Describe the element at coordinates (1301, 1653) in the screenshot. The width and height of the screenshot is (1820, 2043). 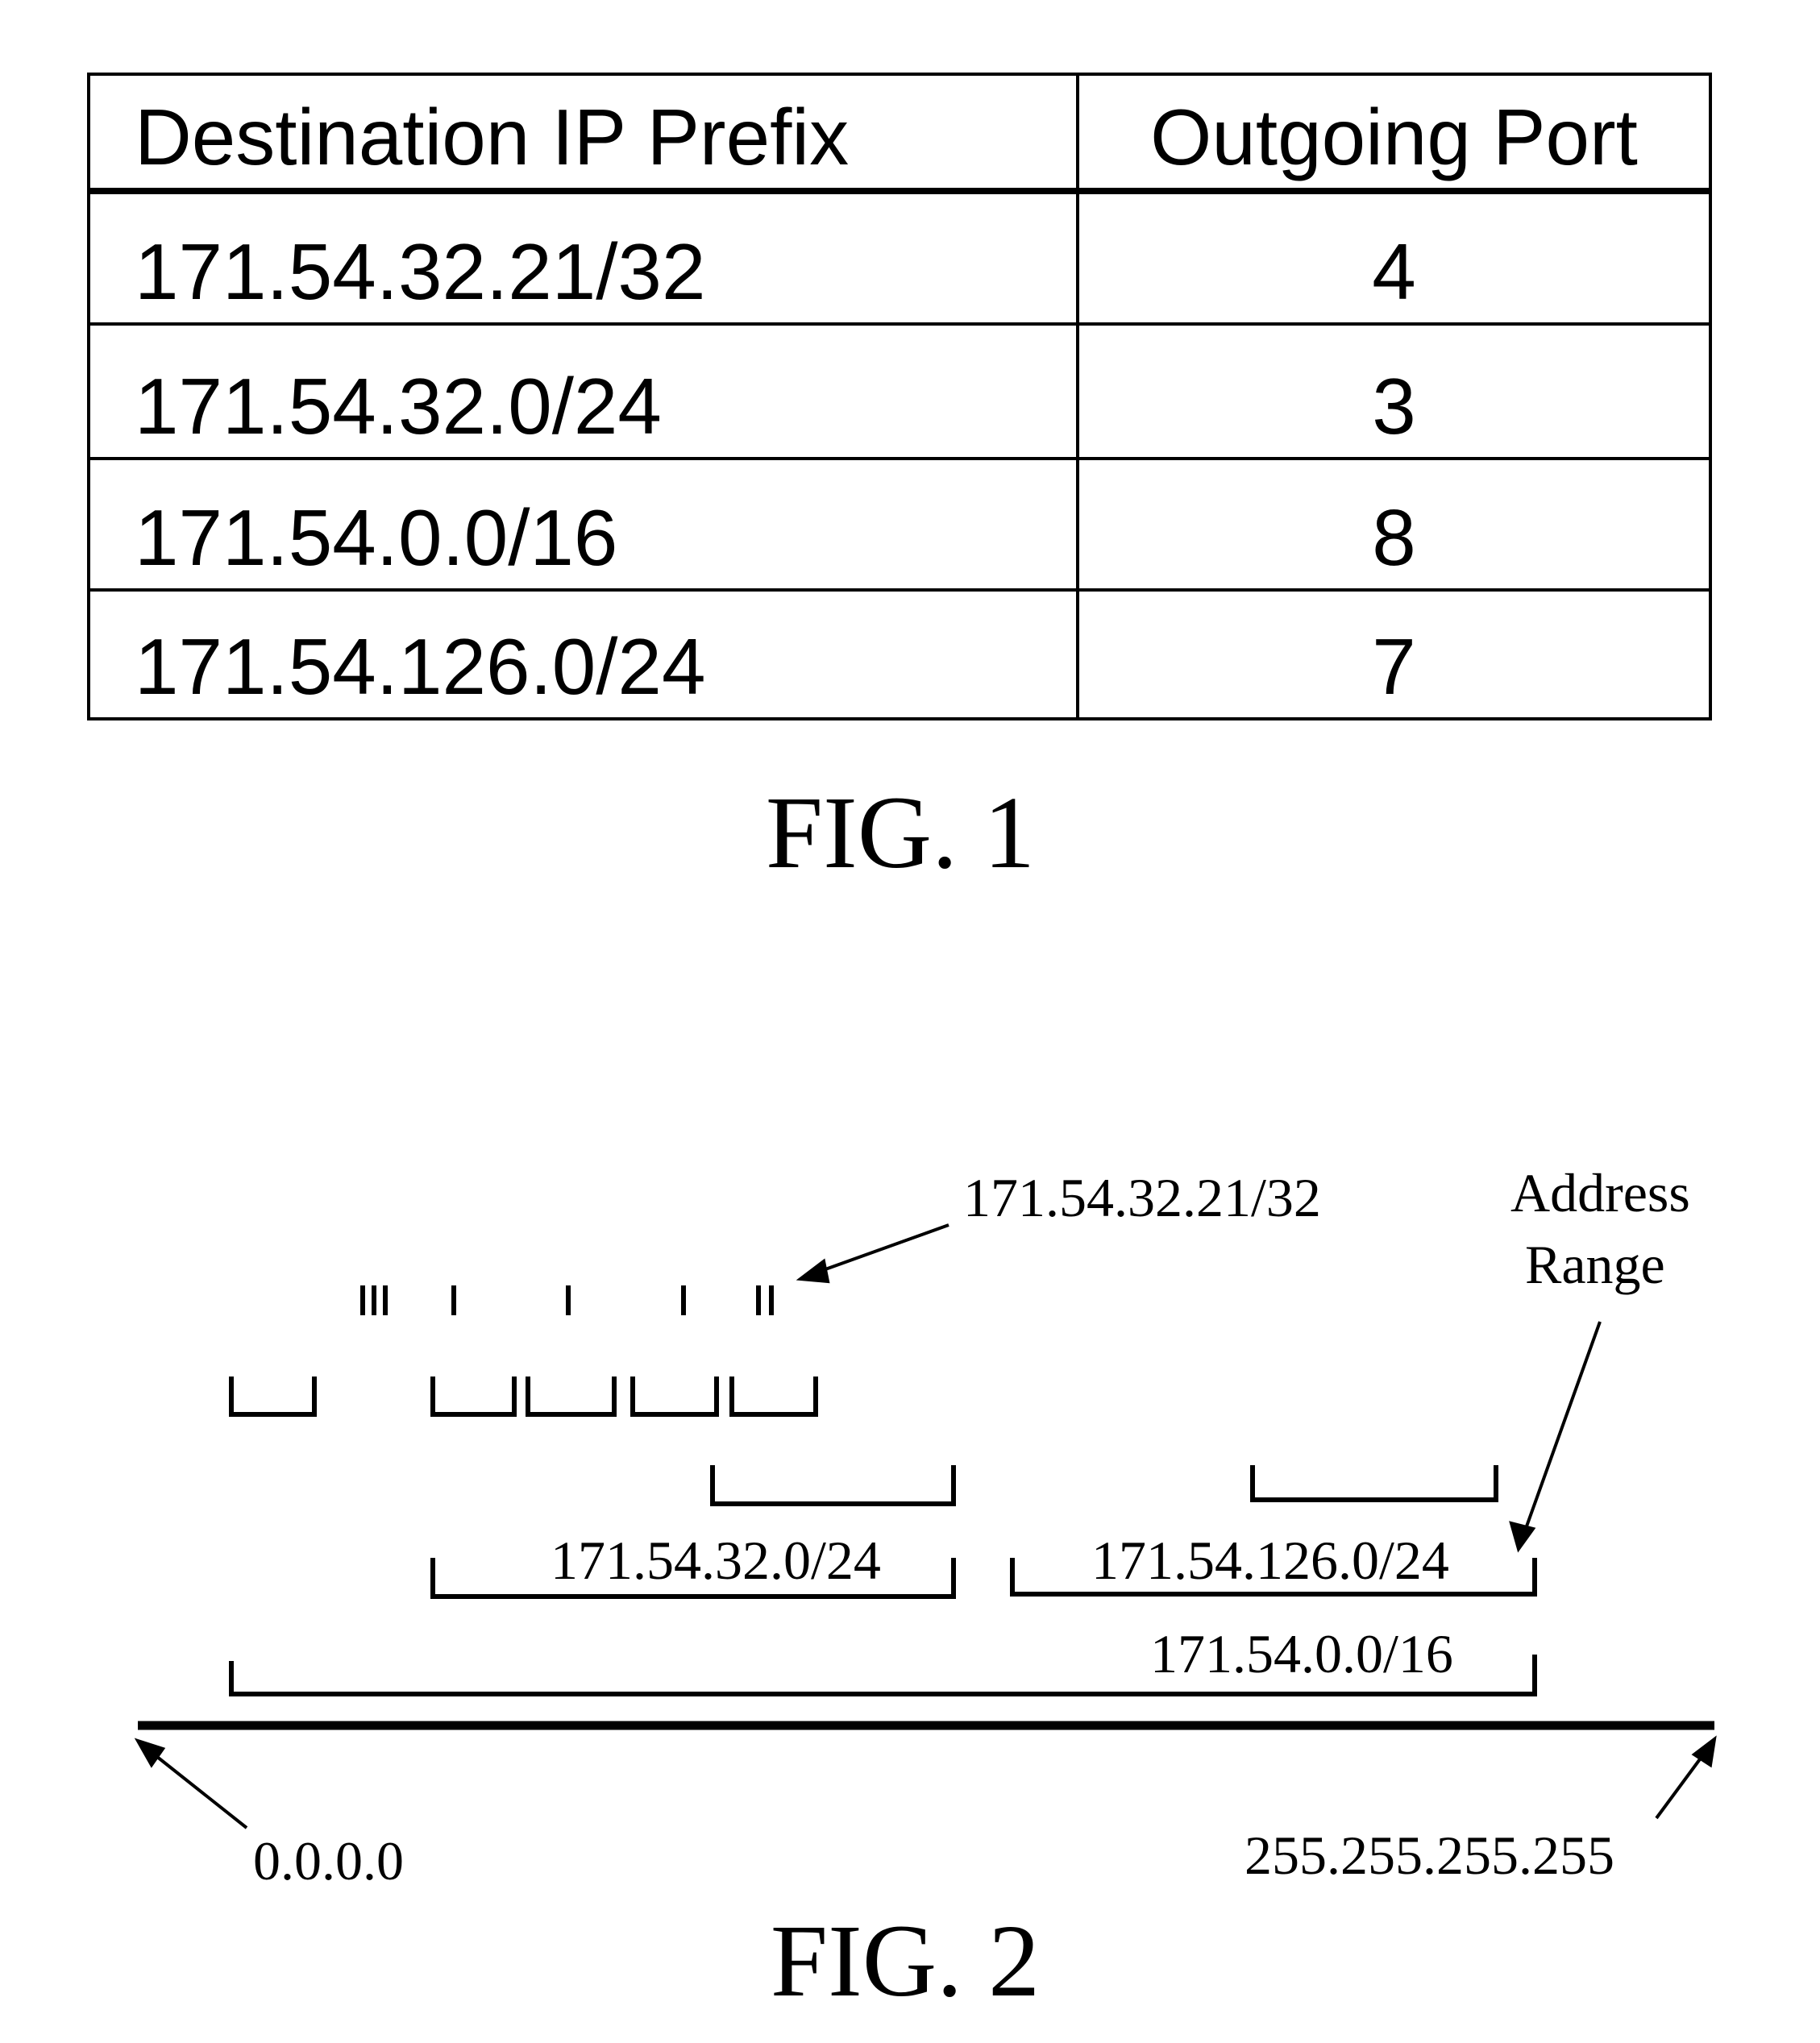
I see `prefix-0-0-16-label: 171.54.0.0/16` at that location.